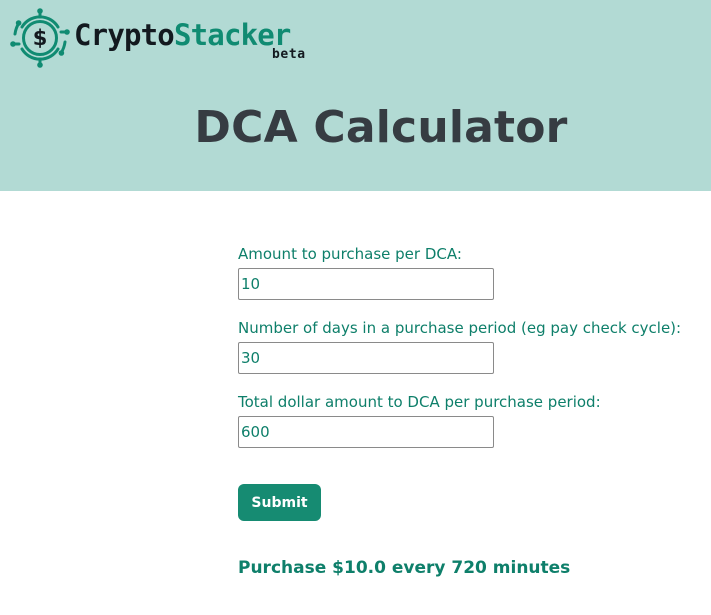 This screenshot has width=711, height=615. Describe the element at coordinates (404, 568) in the screenshot. I see `result-text: Purchase $10.0 every 720 minutes` at that location.